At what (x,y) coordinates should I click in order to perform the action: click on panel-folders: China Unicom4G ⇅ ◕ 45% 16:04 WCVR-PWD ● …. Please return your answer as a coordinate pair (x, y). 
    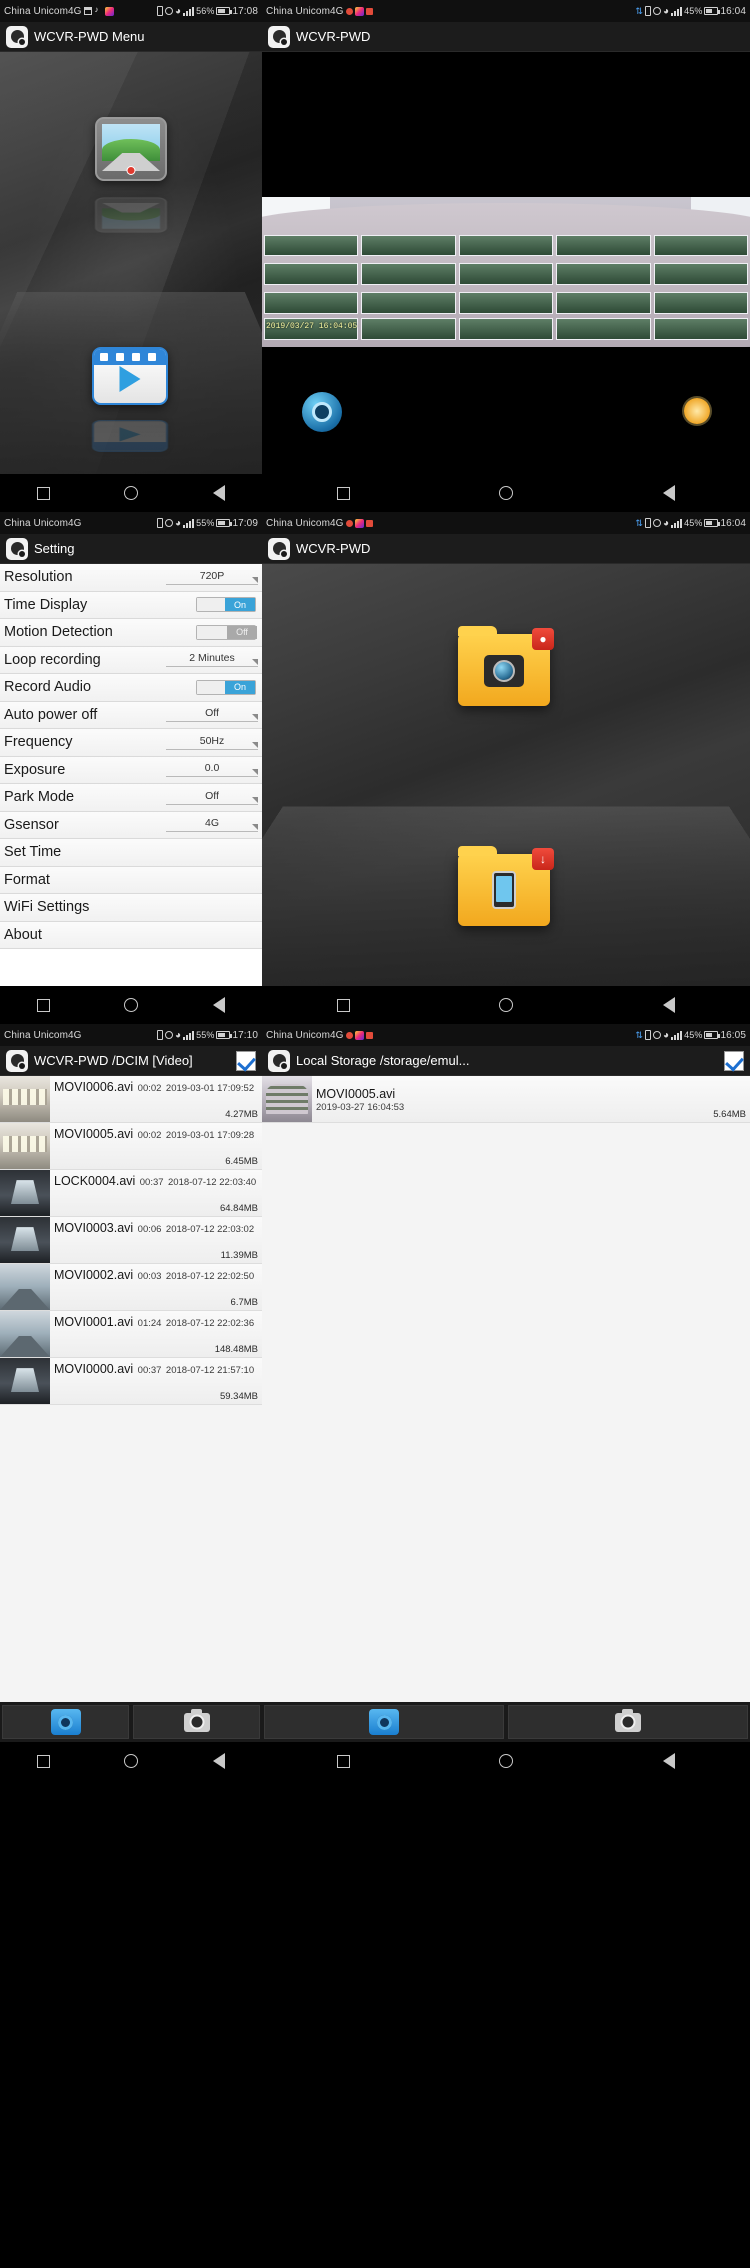
    Looking at the image, I should click on (506, 768).